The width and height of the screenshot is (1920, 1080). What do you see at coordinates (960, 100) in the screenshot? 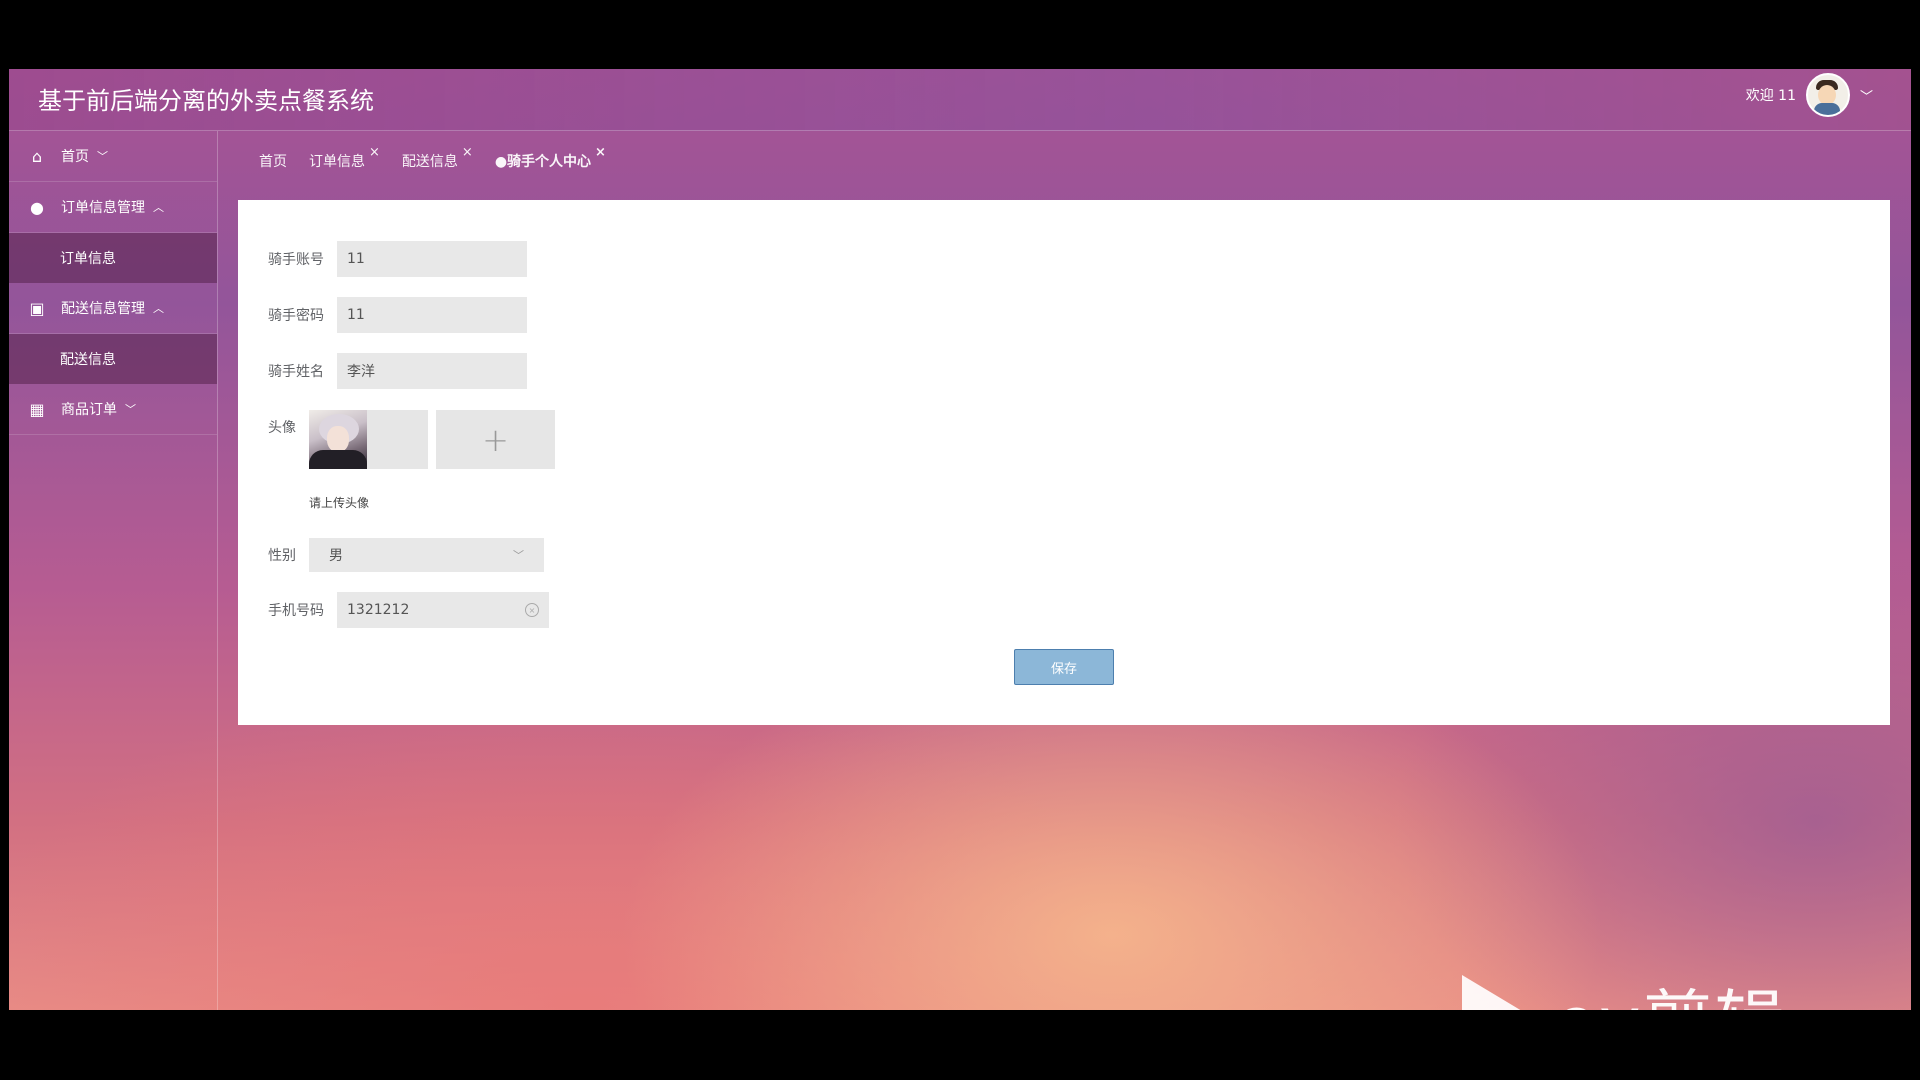
I see `top-bar: 基于前后端分离的外卖点餐系统 欢迎 11 ﹀` at bounding box center [960, 100].